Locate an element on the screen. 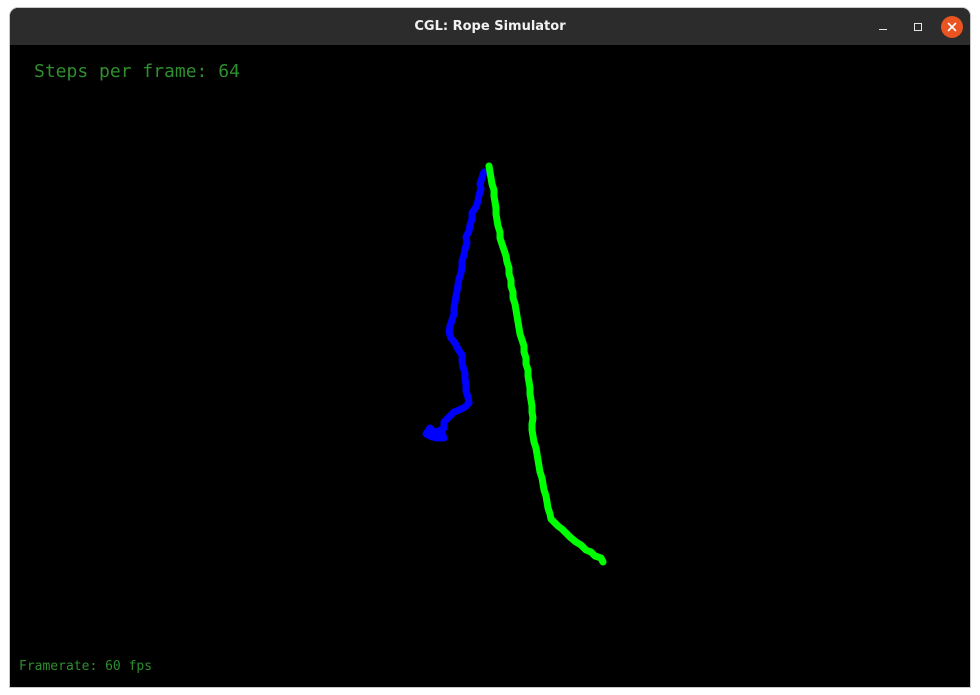  blue-rope is located at coordinates (455, 305).